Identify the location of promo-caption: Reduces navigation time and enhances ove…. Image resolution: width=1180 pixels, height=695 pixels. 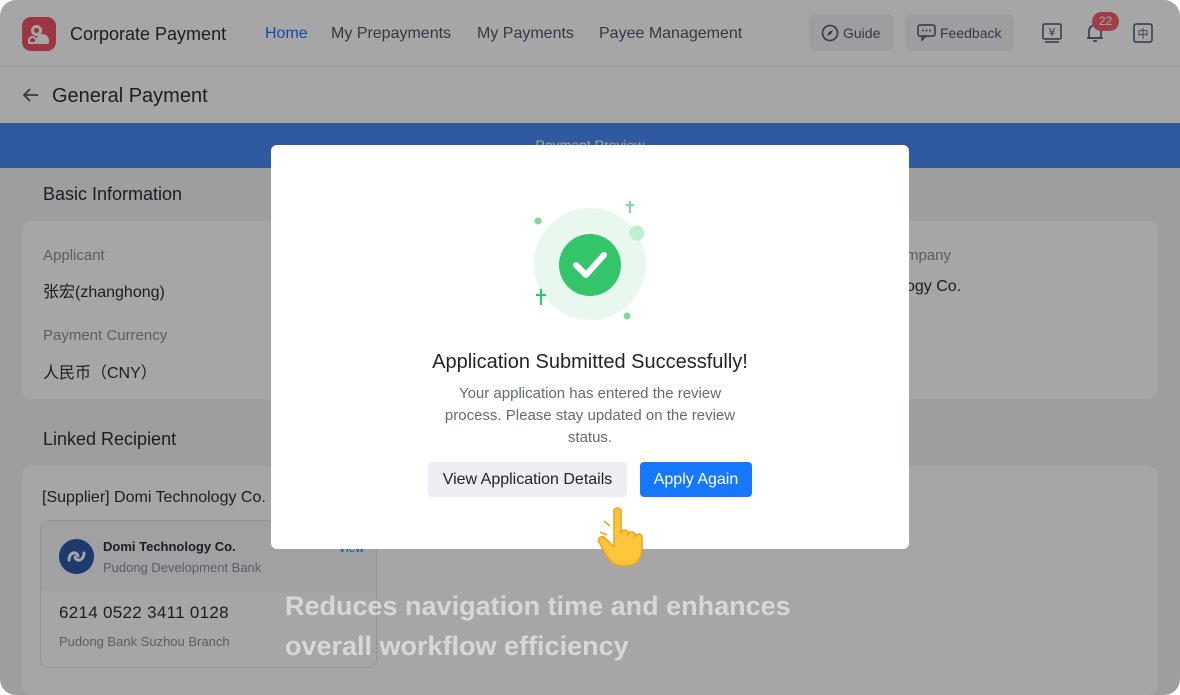
(538, 626).